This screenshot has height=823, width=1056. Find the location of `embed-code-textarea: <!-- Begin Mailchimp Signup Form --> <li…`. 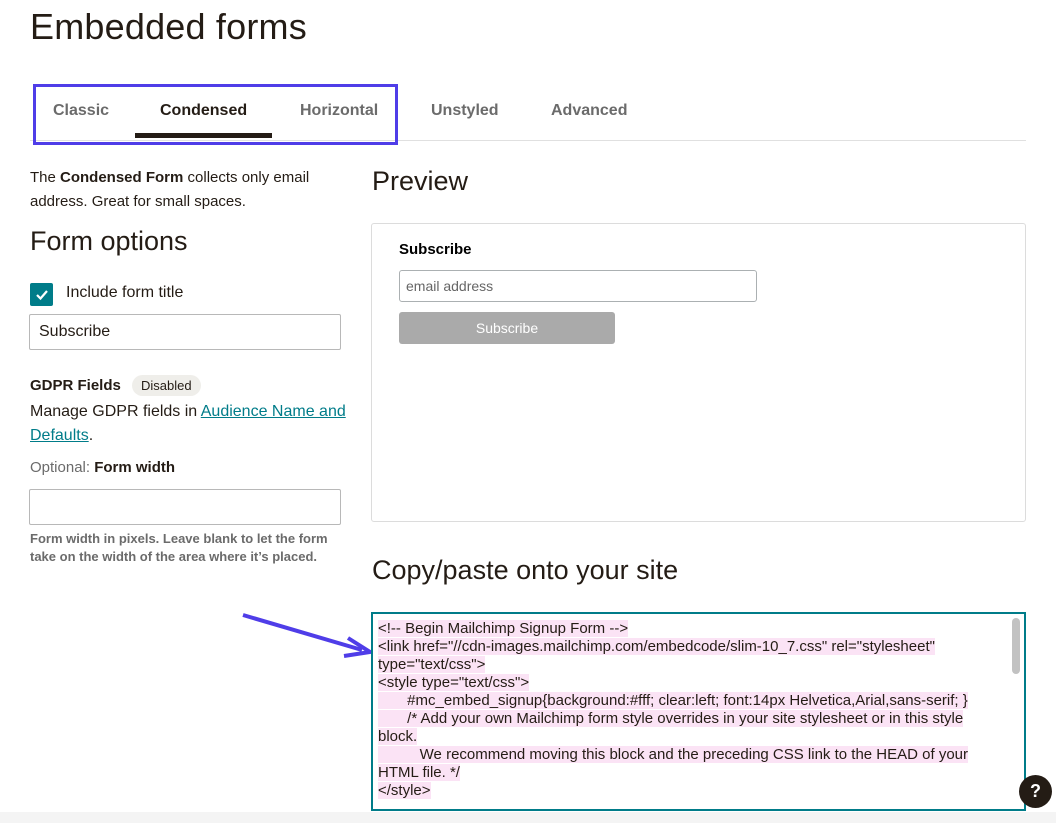

embed-code-textarea: <!-- Begin Mailchimp Signup Form --> <li… is located at coordinates (698, 711).